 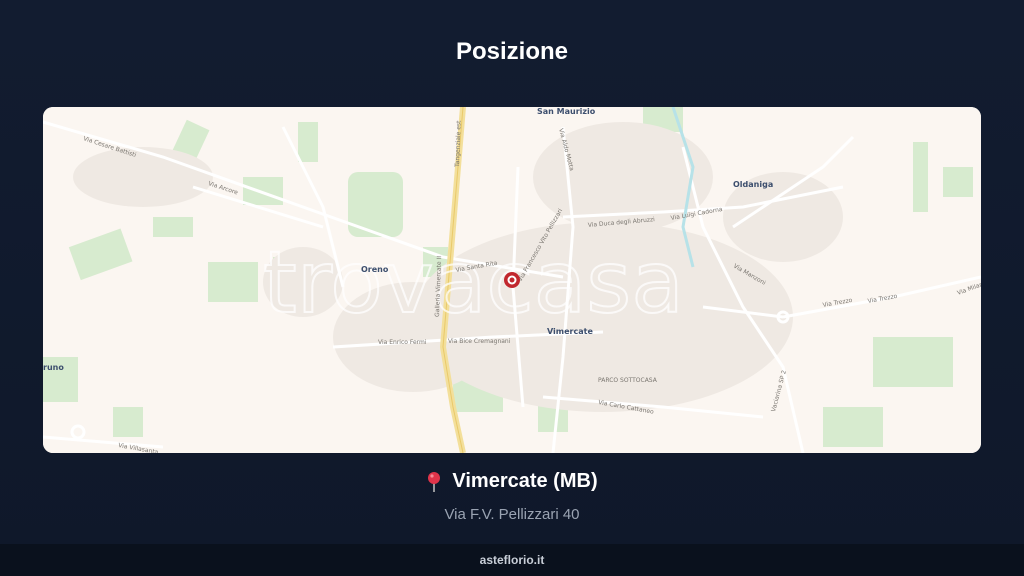 I want to click on street-label: PARCO SOTTOCASA, so click(x=628, y=380).